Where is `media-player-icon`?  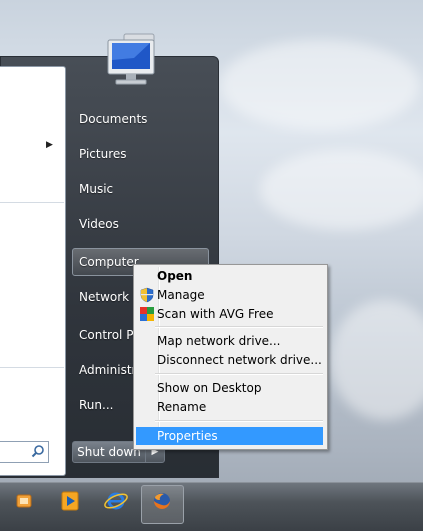 media-player-icon is located at coordinates (70, 505).